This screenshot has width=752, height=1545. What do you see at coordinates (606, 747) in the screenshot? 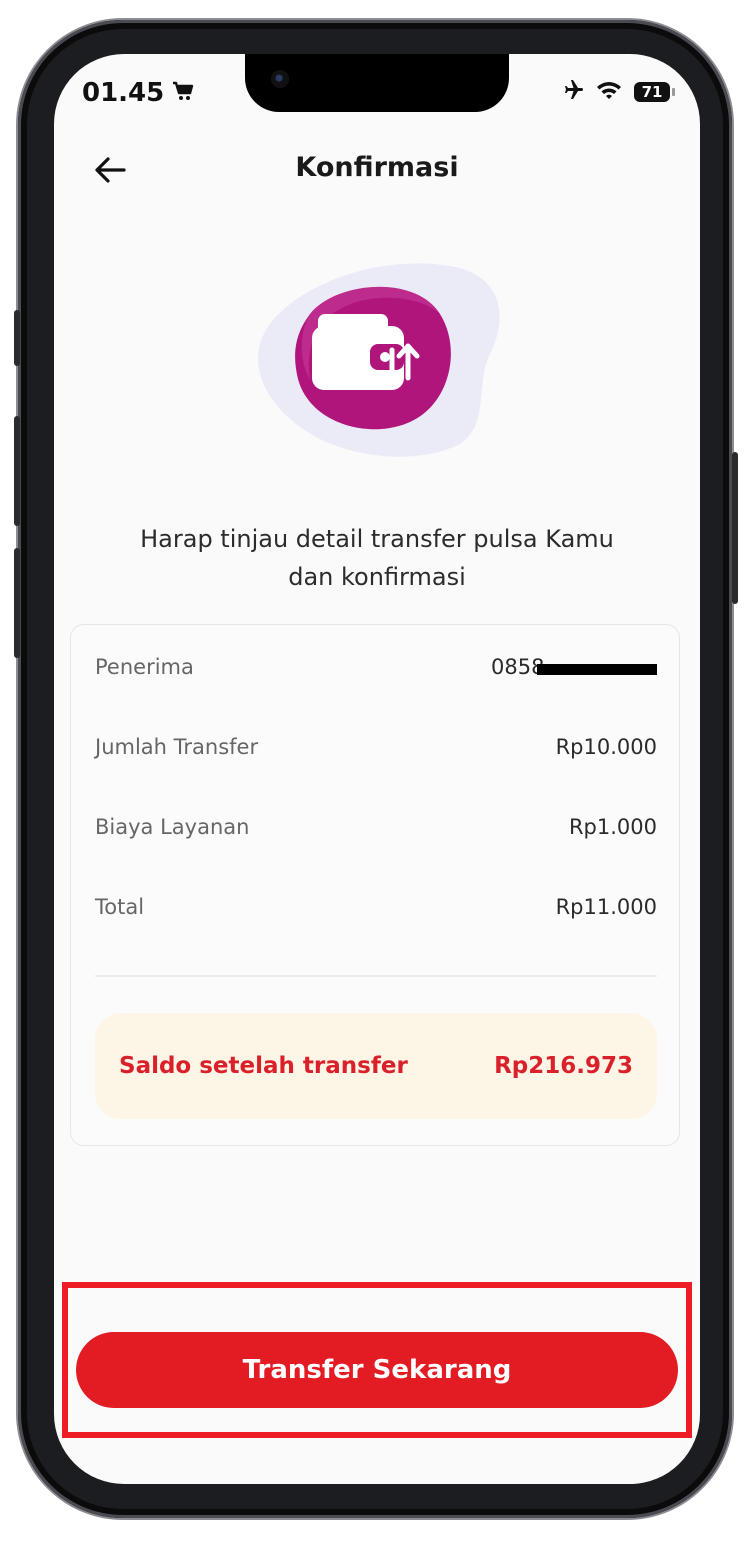
I see `jumlah-transfer-value: Rp10.000` at bounding box center [606, 747].